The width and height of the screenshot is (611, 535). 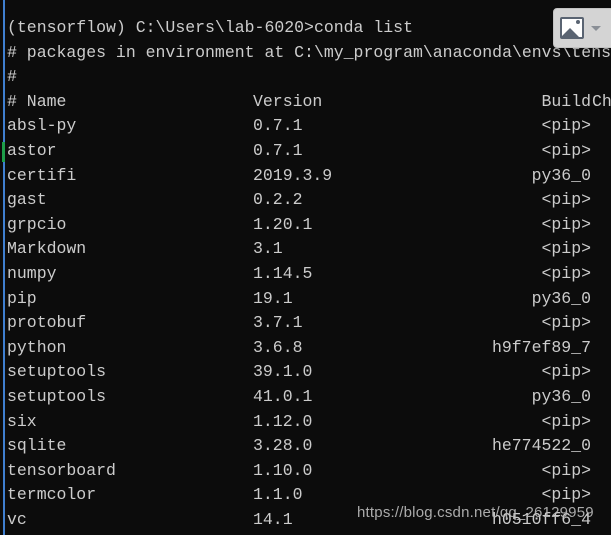 What do you see at coordinates (601, 101) in the screenshot?
I see `package-channel: Ch` at bounding box center [601, 101].